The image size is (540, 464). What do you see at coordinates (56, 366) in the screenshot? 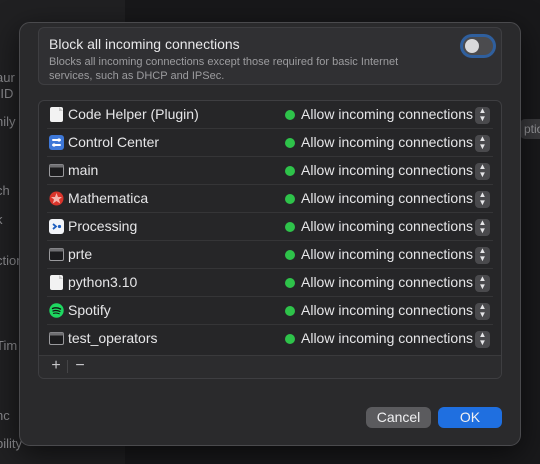
I see `add-app-button: +` at bounding box center [56, 366].